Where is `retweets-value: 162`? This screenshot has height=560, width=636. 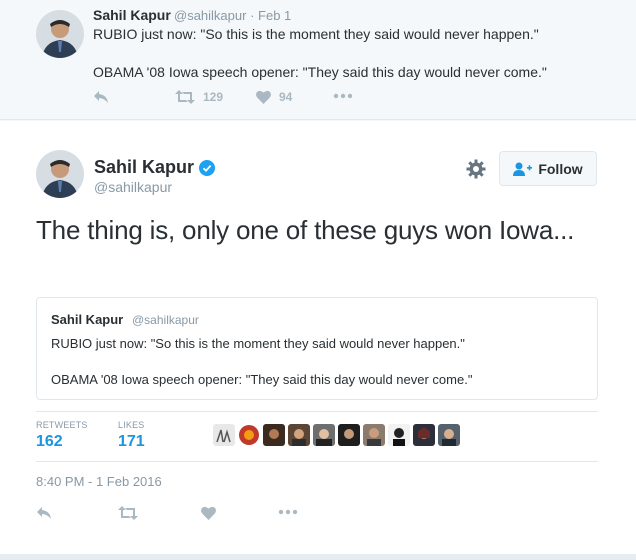
retweets-value: 162 is located at coordinates (49, 441).